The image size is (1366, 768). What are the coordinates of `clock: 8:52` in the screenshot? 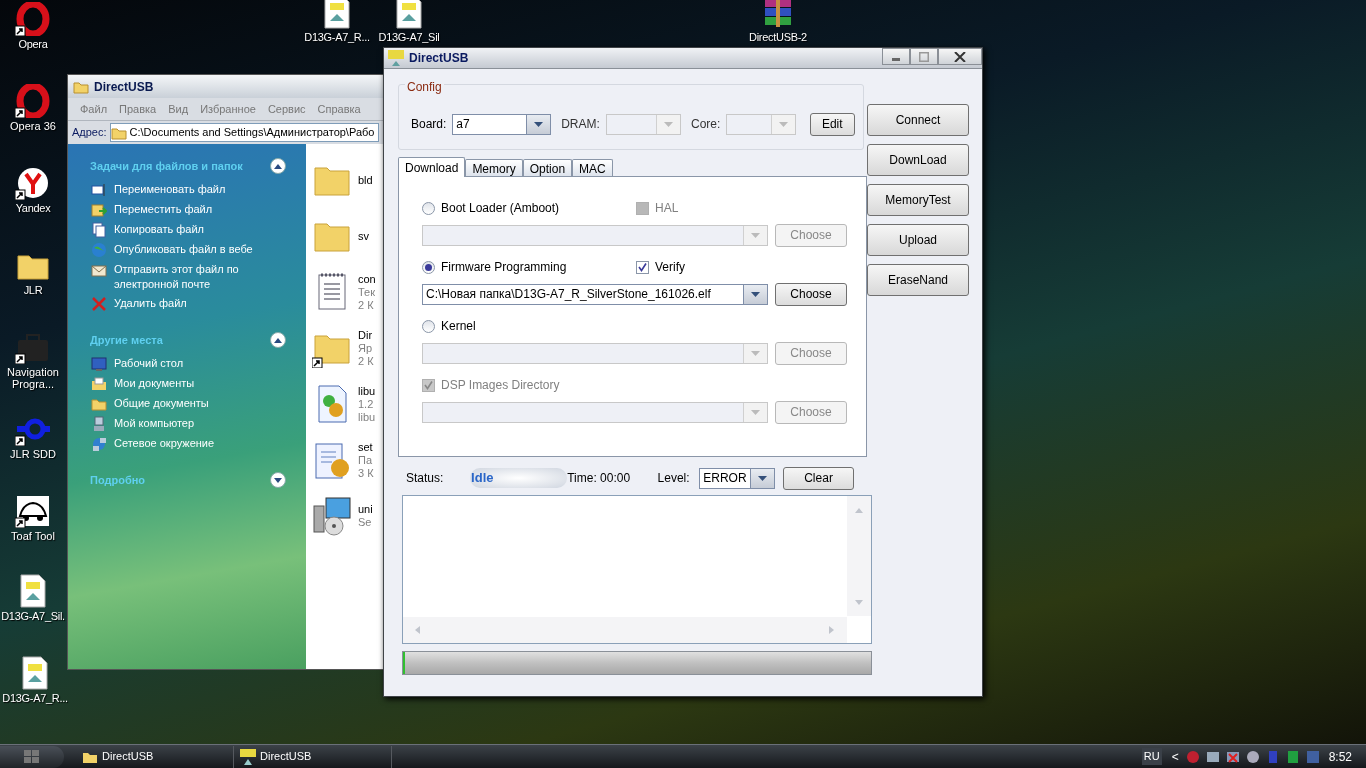 It's located at (1340, 757).